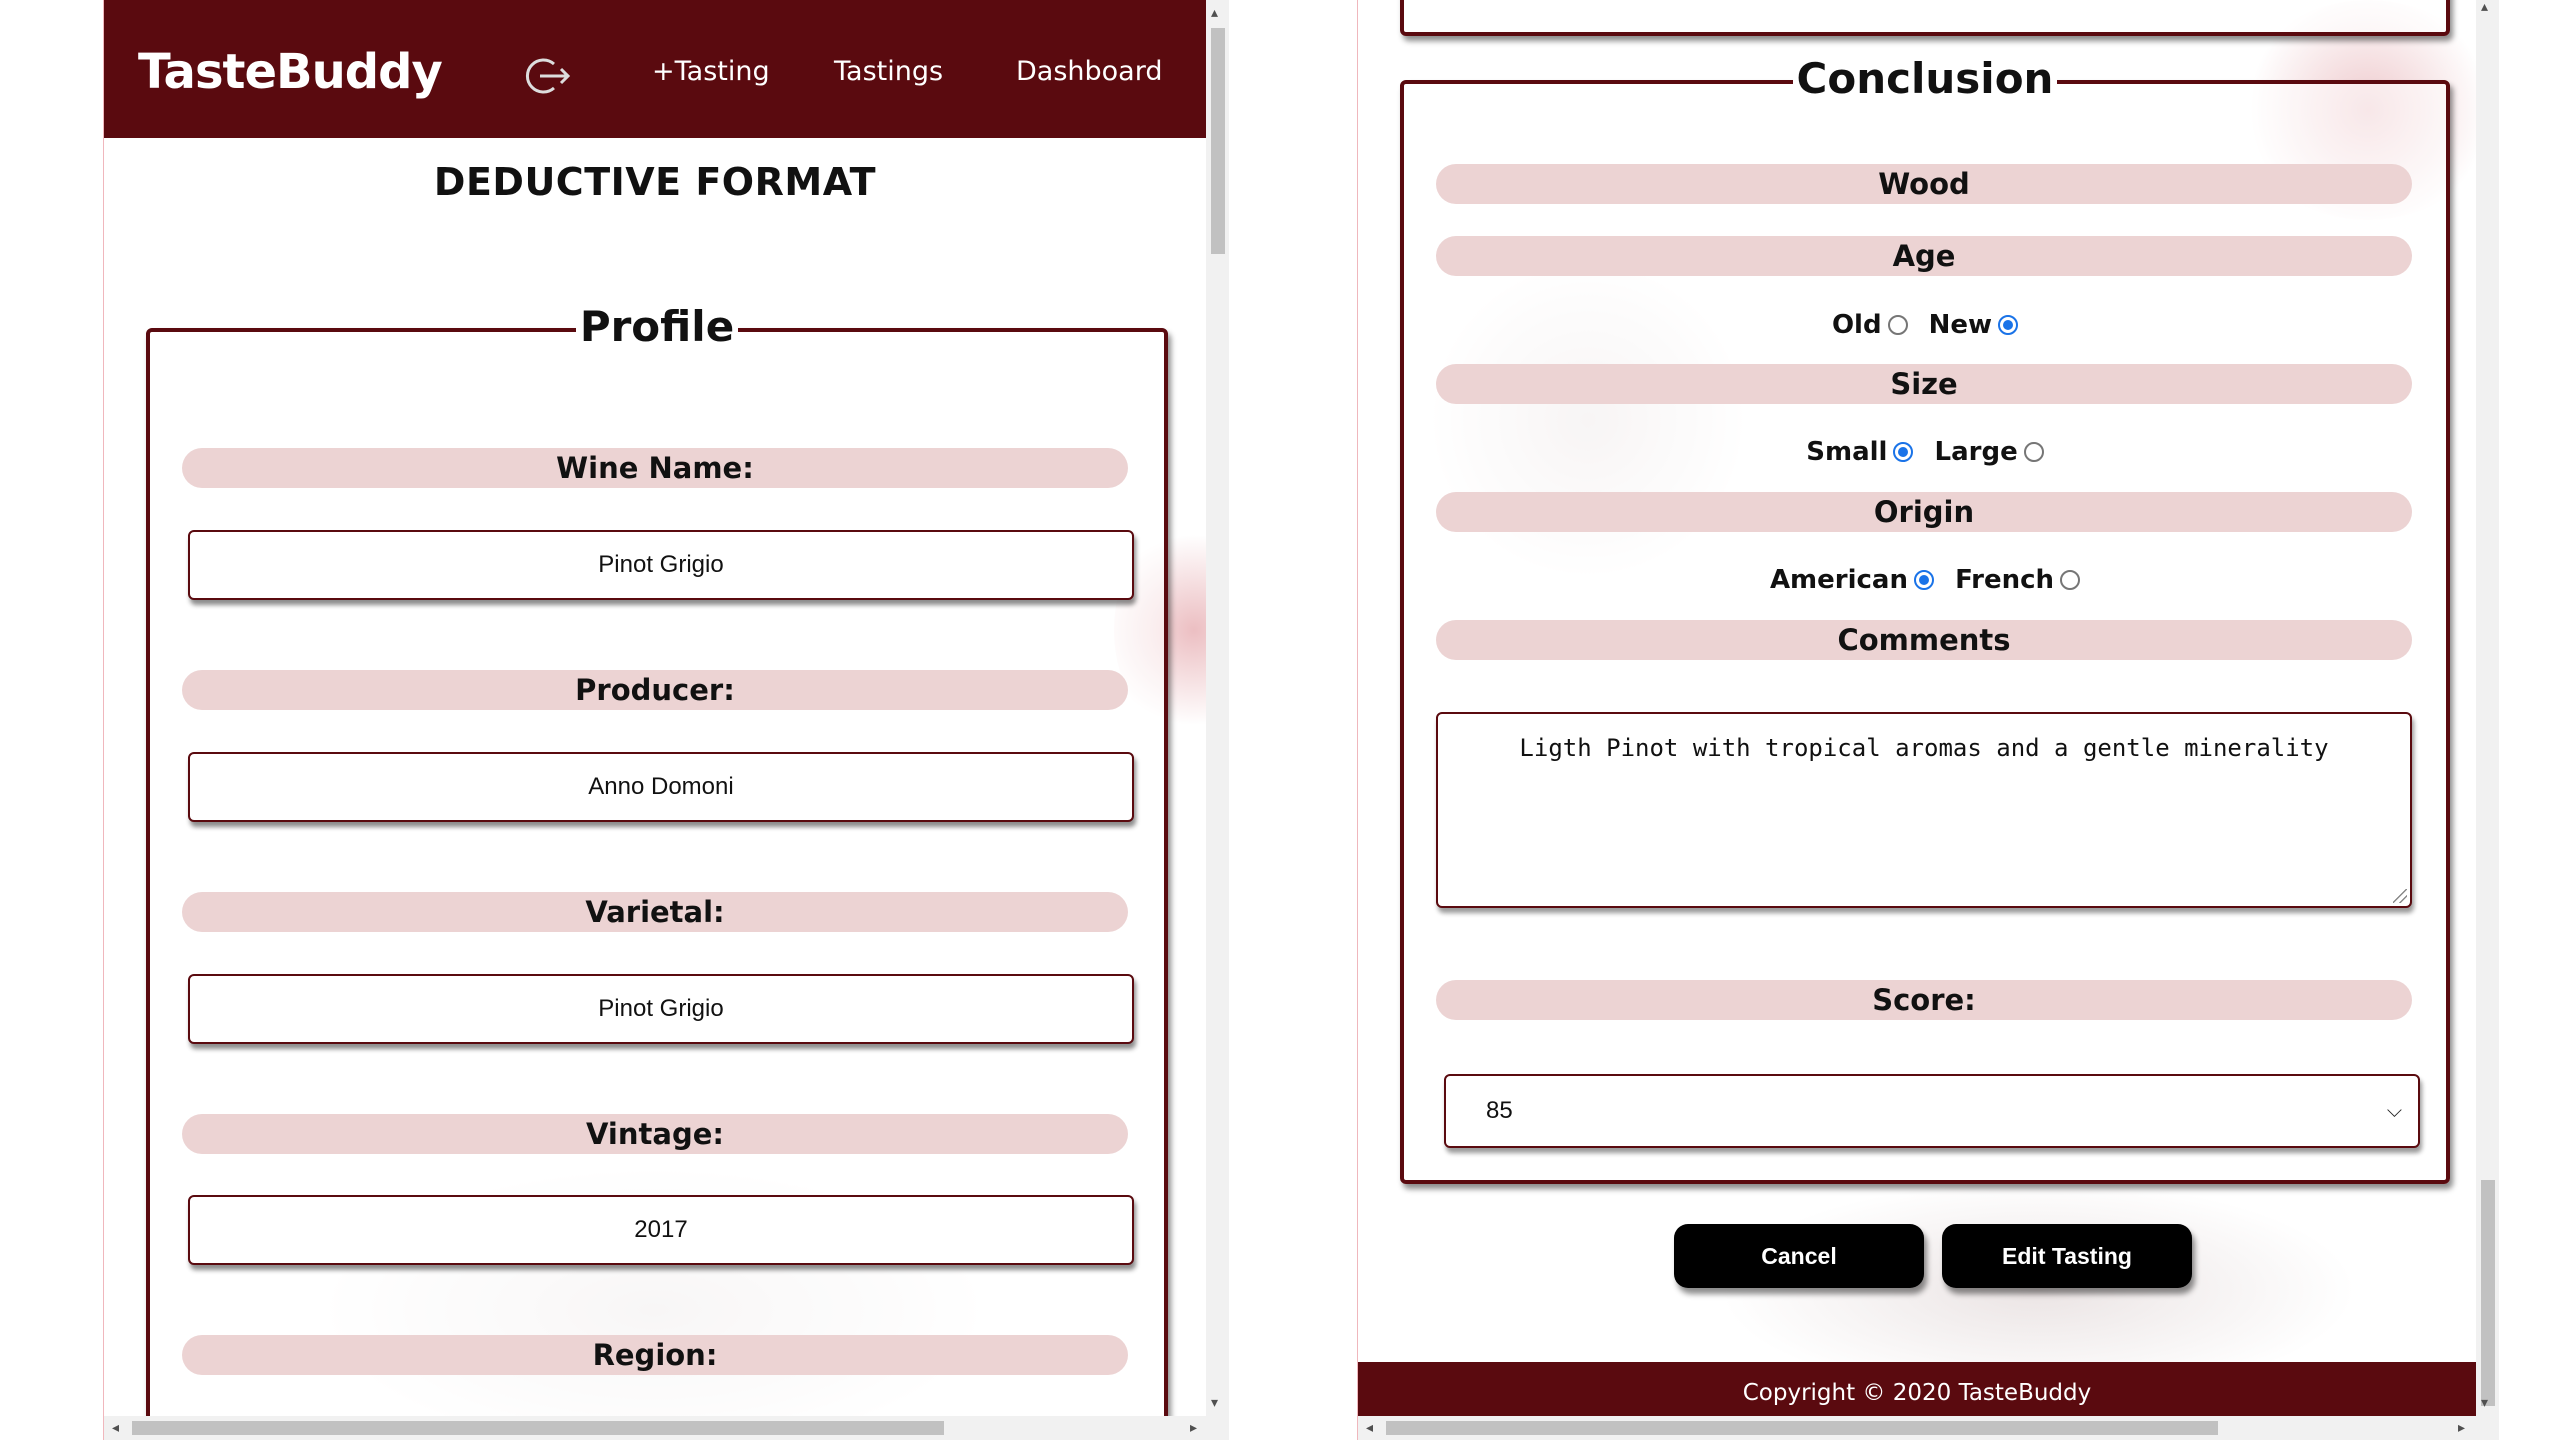  Describe the element at coordinates (2008, 325) in the screenshot. I see `age-new-radio` at that location.